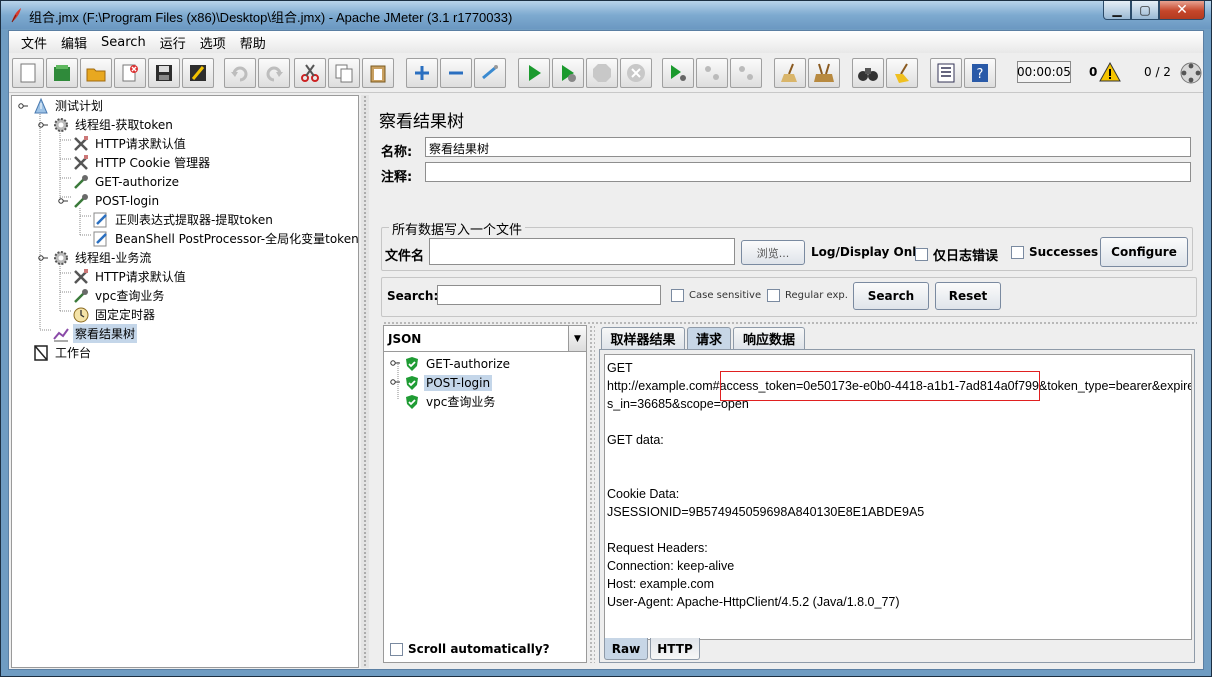  I want to click on tree-node-vpc-query: vpc查询业务, so click(119, 295).